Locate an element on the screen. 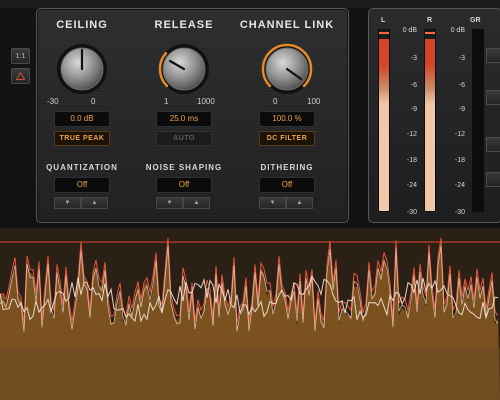 The image size is (500, 400). noise-shaping-value-field: Off is located at coordinates (184, 185).